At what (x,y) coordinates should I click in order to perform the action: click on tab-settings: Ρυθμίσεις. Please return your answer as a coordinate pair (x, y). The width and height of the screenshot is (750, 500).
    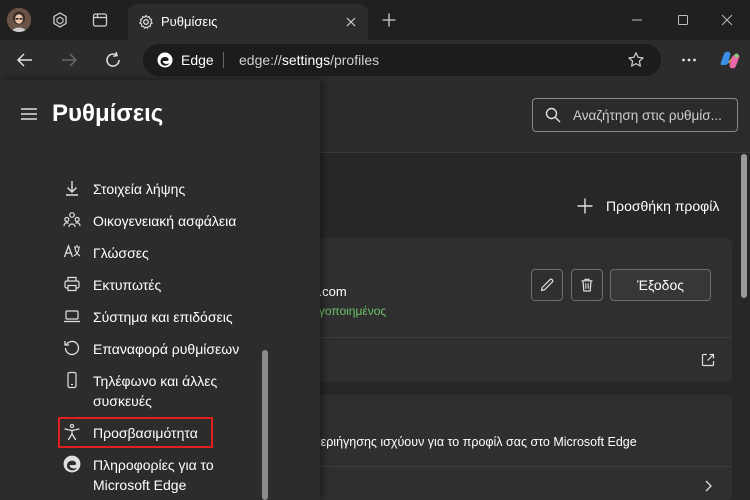
    Looking at the image, I should click on (248, 22).